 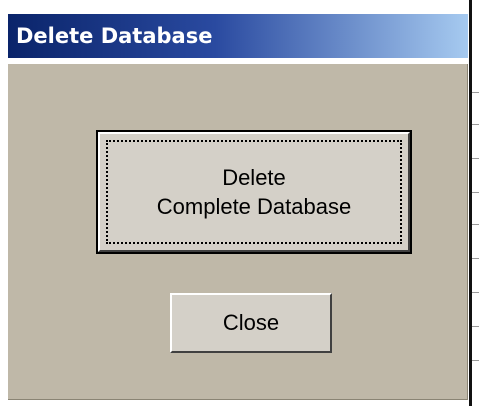 What do you see at coordinates (470, 203) in the screenshot?
I see `window-divider` at bounding box center [470, 203].